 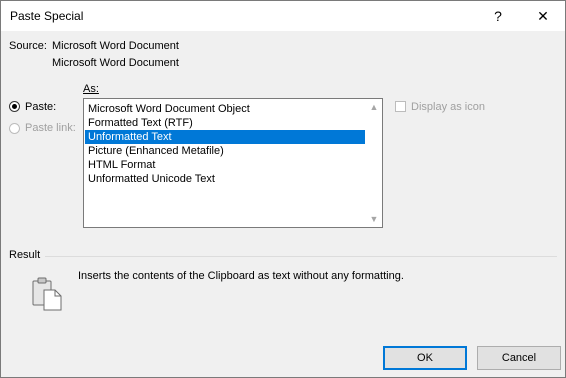 What do you see at coordinates (225, 165) in the screenshot?
I see `list-item: HTML Format` at bounding box center [225, 165].